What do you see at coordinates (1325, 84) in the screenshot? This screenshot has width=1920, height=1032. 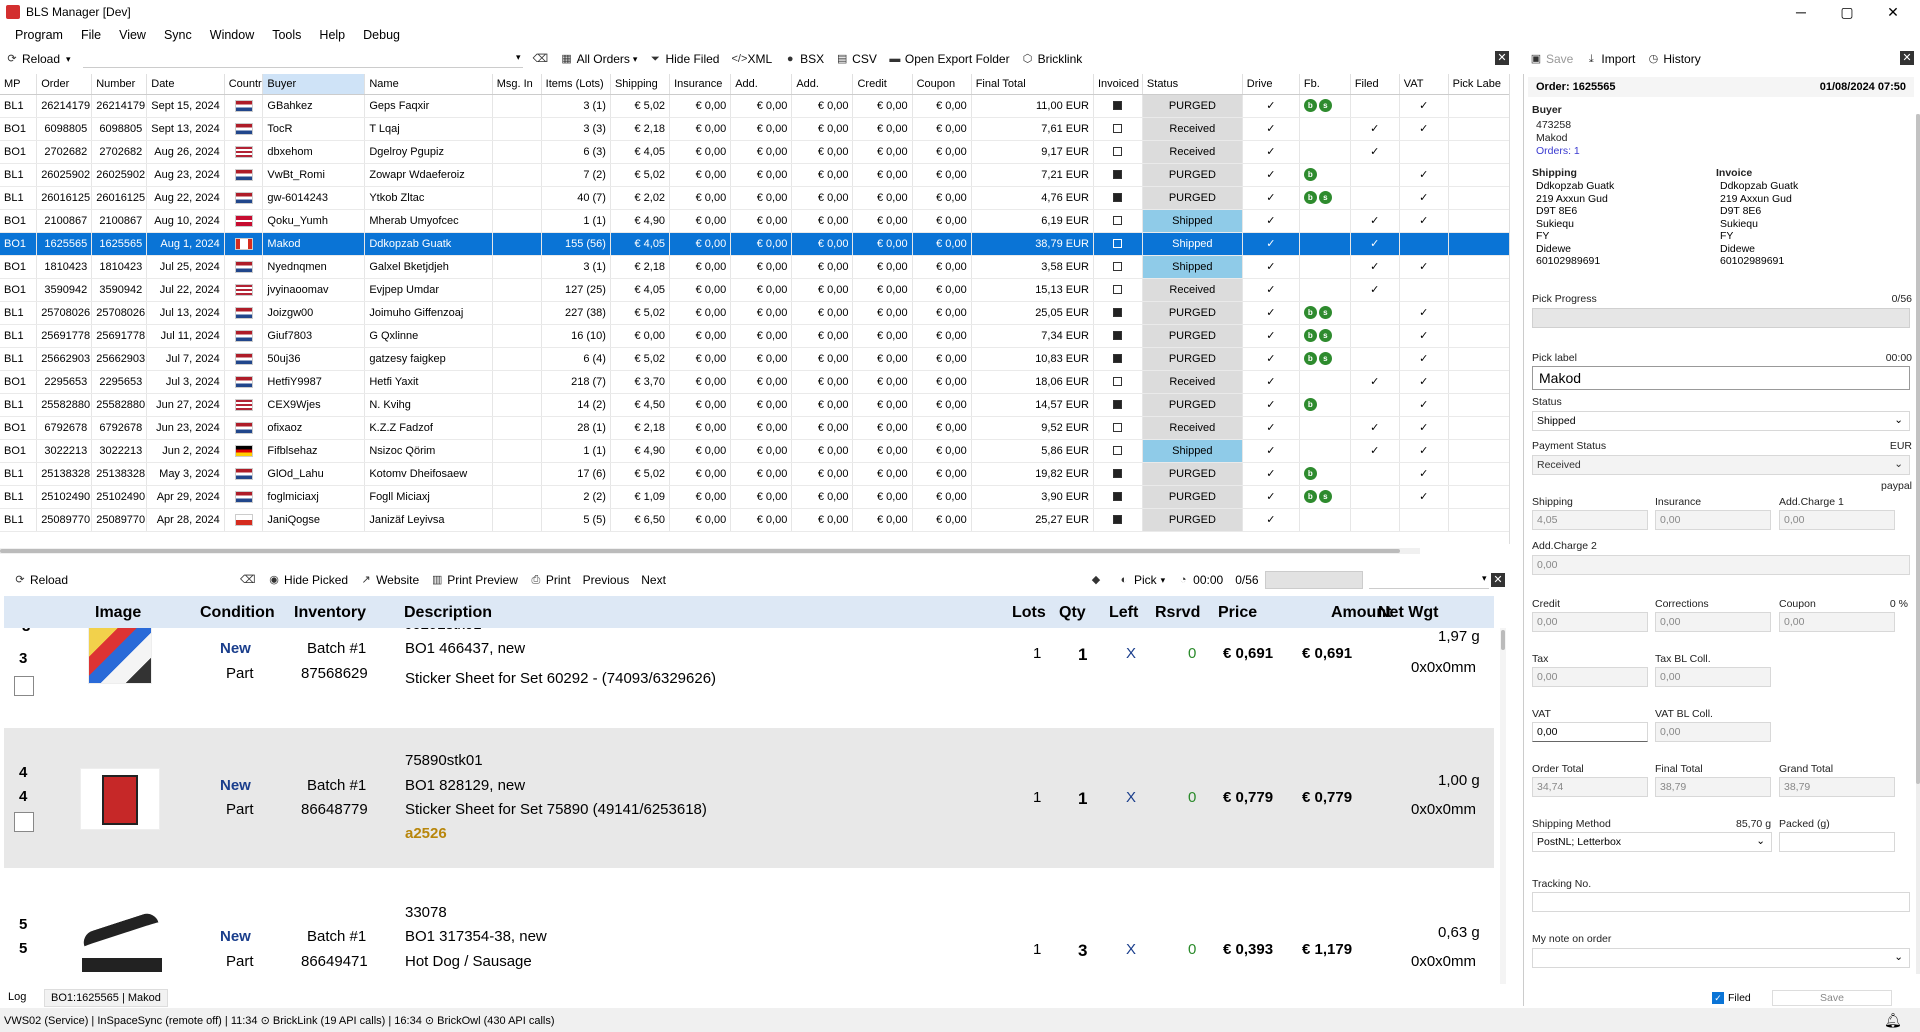 I see `col-header: Fb.` at bounding box center [1325, 84].